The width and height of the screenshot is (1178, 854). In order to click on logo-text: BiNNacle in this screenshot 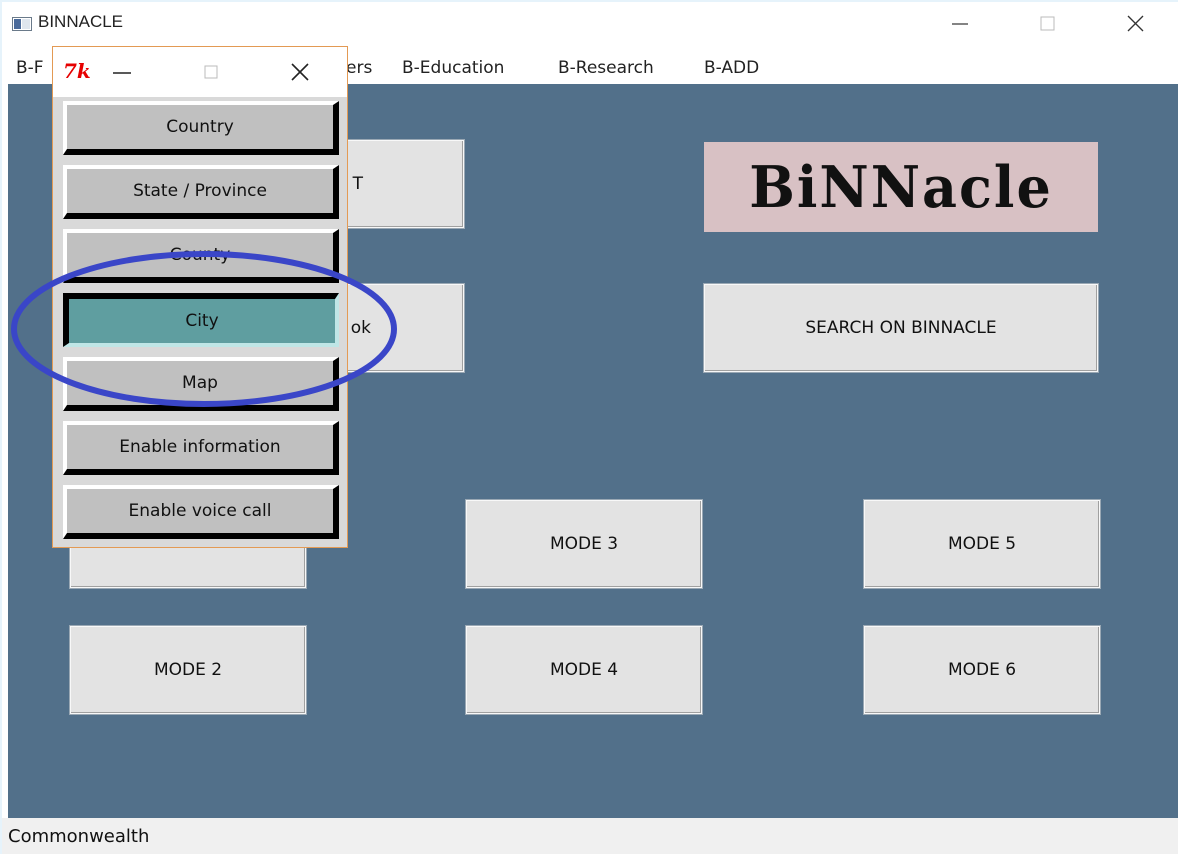, I will do `click(901, 187)`.